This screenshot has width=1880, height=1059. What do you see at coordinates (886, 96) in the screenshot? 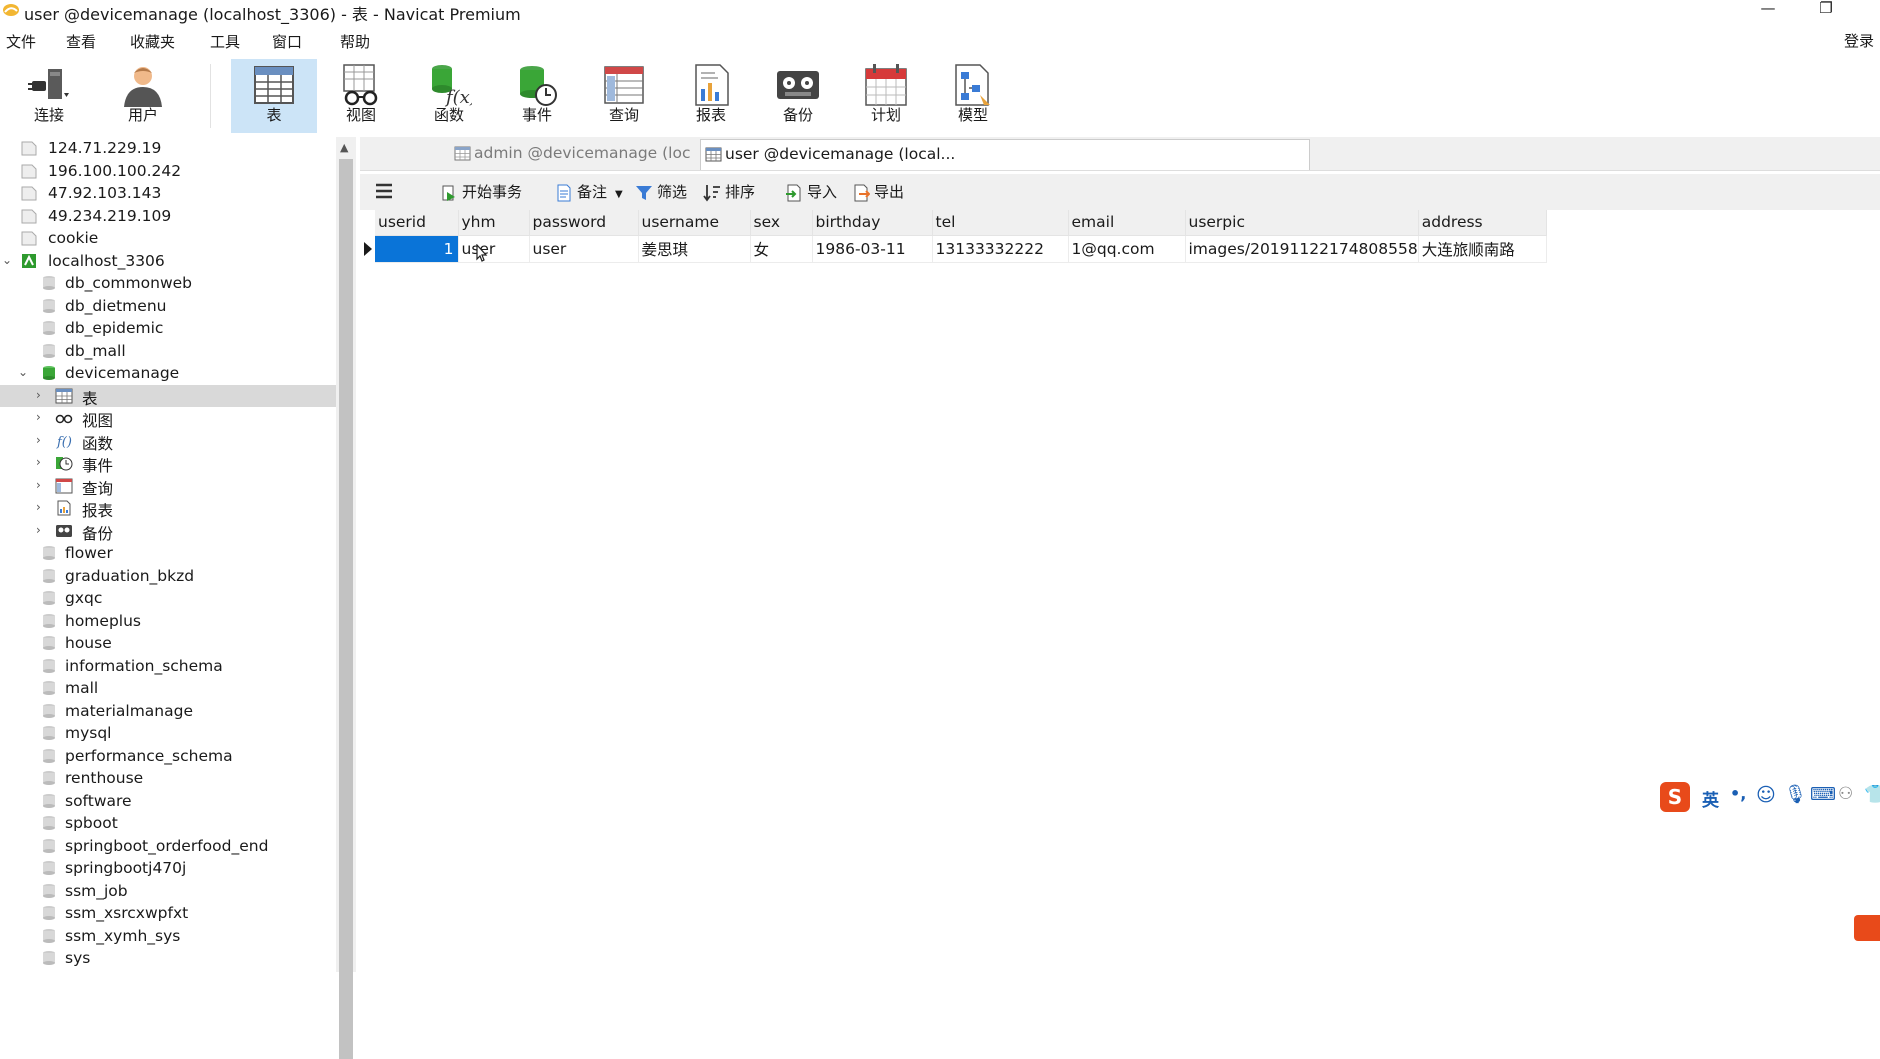
I see `toolbar-schedule-button: 计划` at bounding box center [886, 96].